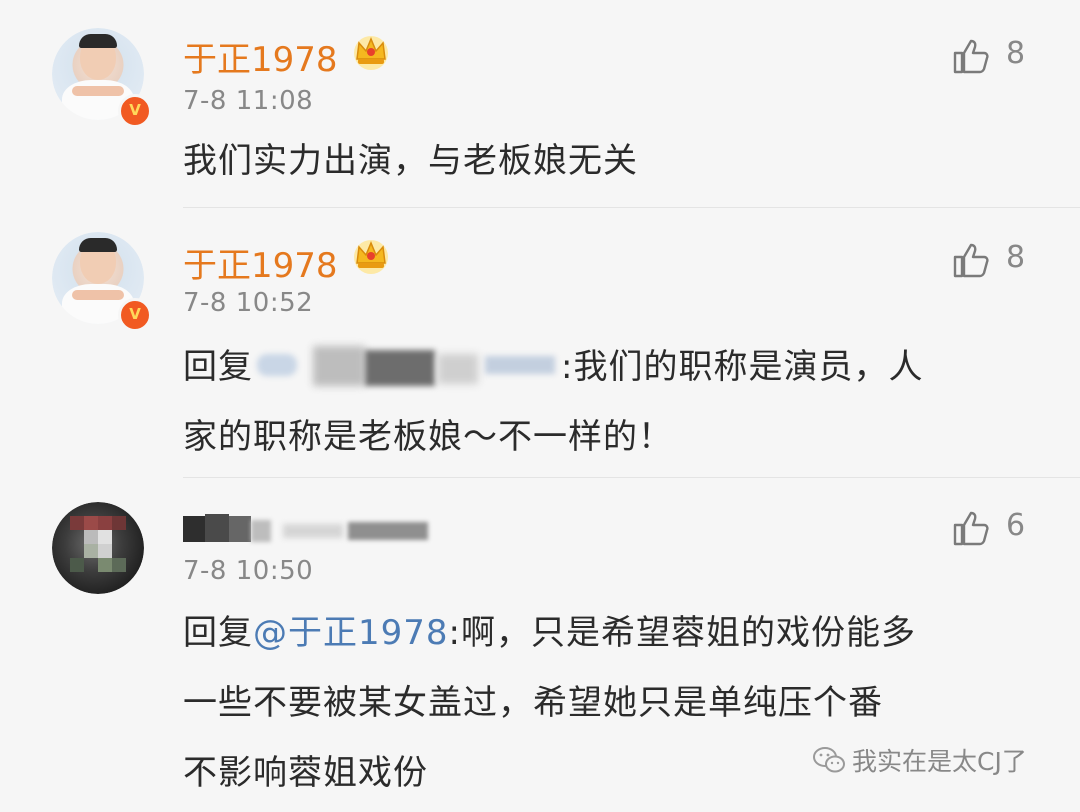  Describe the element at coordinates (248, 101) in the screenshot. I see `comment-time: 7-8 11:08` at that location.